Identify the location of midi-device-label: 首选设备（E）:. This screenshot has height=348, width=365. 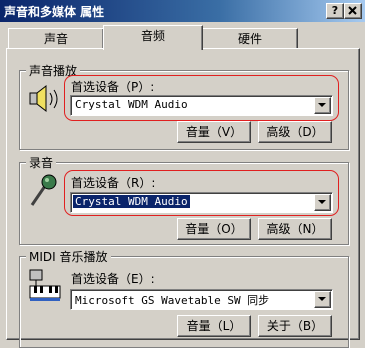
(113, 279).